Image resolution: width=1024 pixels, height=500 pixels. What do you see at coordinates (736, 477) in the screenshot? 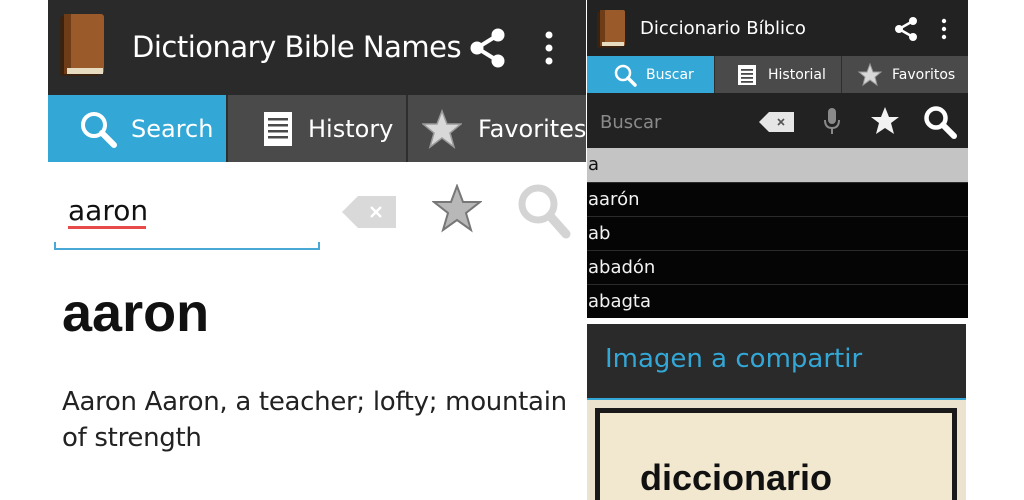
I see `preview-word: diccionario` at bounding box center [736, 477].